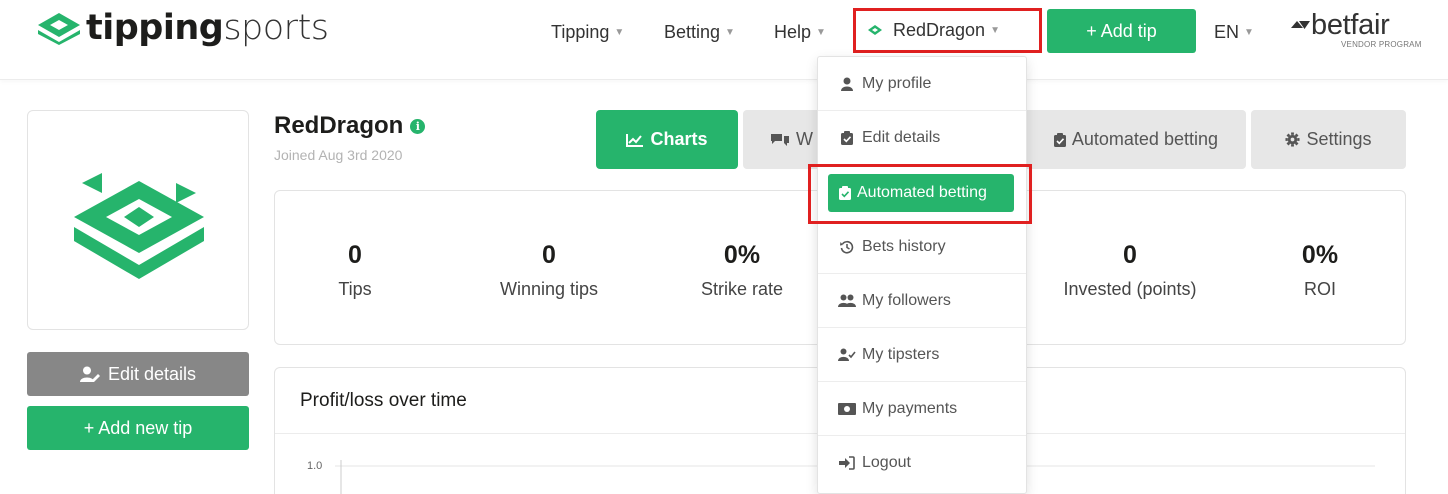 The height and width of the screenshot is (494, 1448). I want to click on user-edit-icon, so click(89, 374).